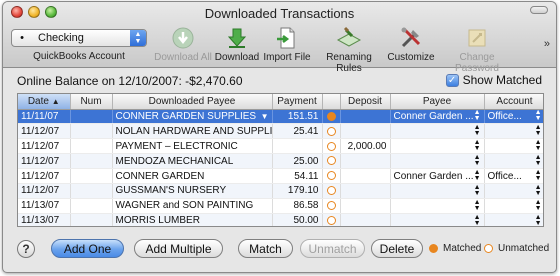 This screenshot has height=276, width=560. What do you see at coordinates (265, 116) in the screenshot?
I see `payee-menu-icon: ▼` at bounding box center [265, 116].